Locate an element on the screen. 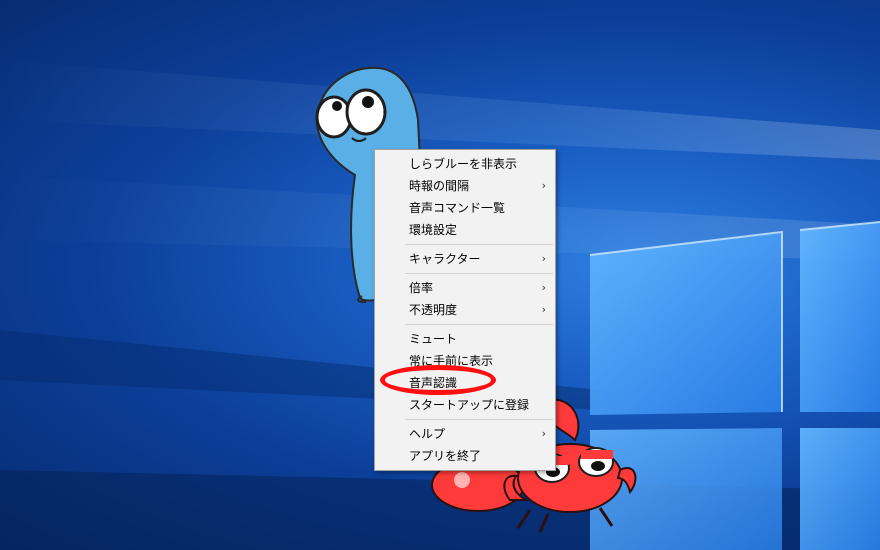 This screenshot has height=550, width=880. menu-item-10: スタートアップに登録 is located at coordinates (465, 405).